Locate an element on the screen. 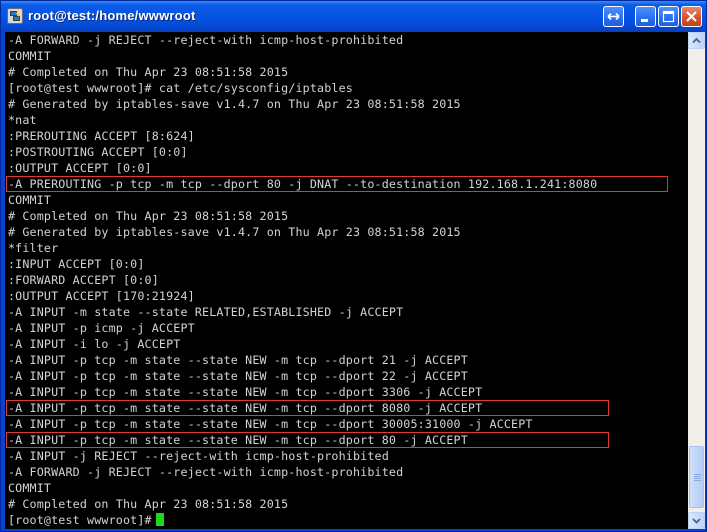 The height and width of the screenshot is (532, 707). minimize-icon is located at coordinates (644, 20).